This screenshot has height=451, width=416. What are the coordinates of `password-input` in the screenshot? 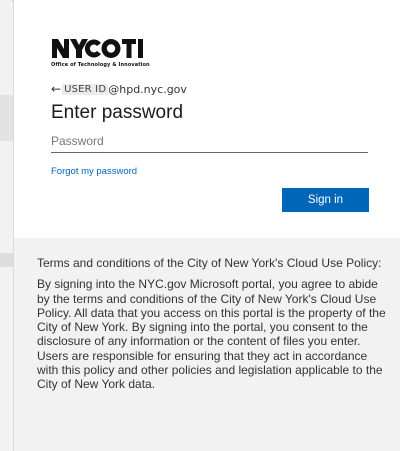 It's located at (209, 141).